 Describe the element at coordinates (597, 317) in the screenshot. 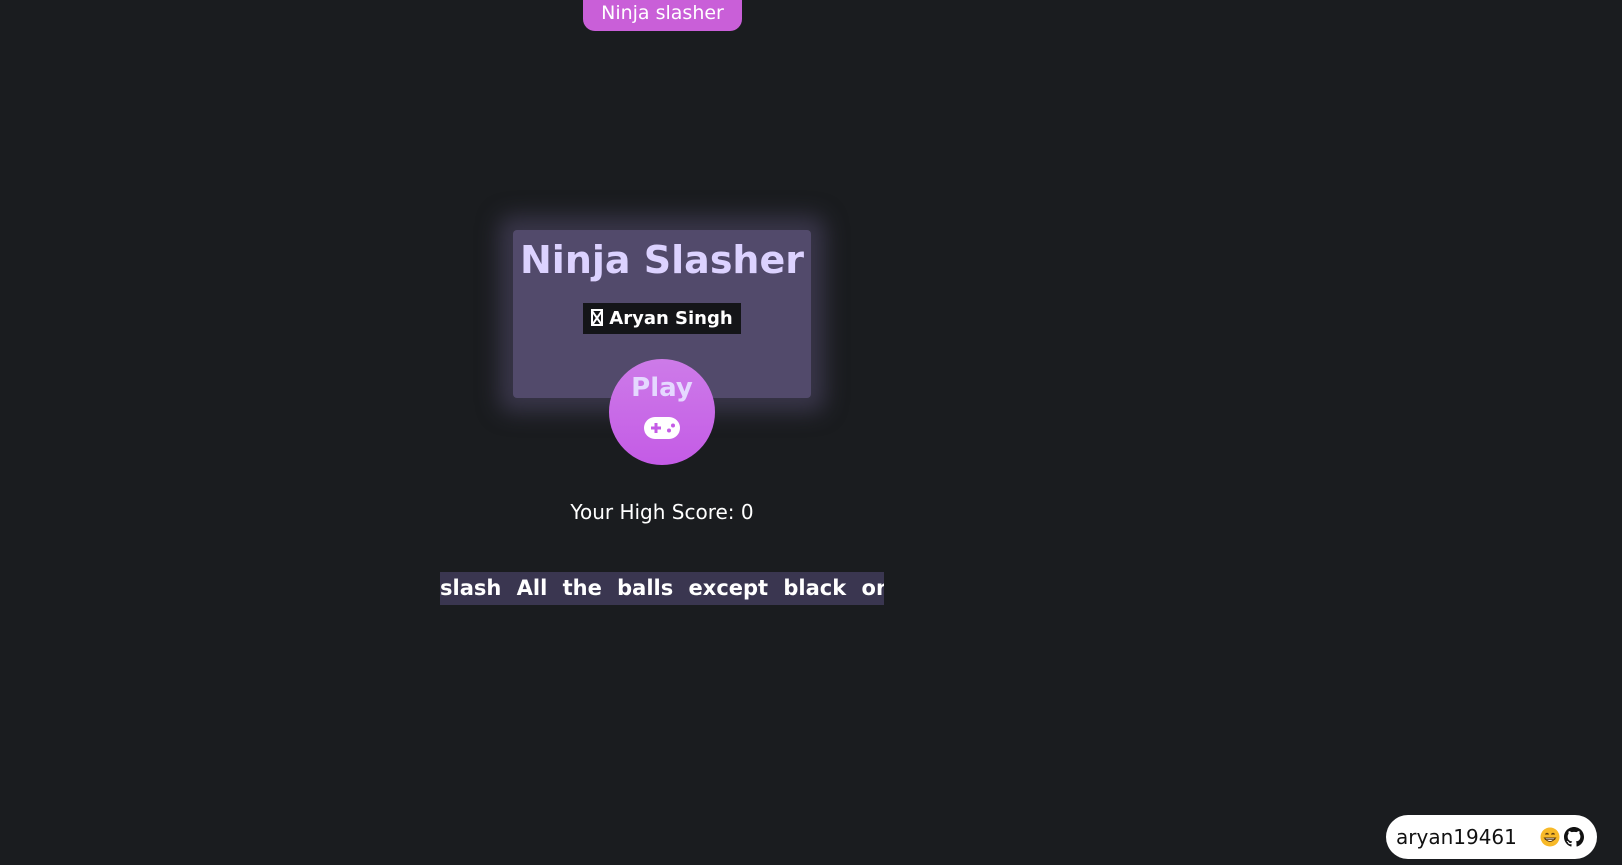

I see `missing-glyph-icon` at that location.